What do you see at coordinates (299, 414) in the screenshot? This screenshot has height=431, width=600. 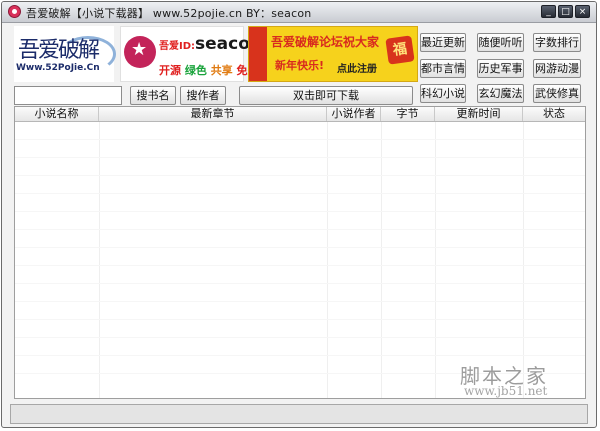 I see `status-bar` at bounding box center [299, 414].